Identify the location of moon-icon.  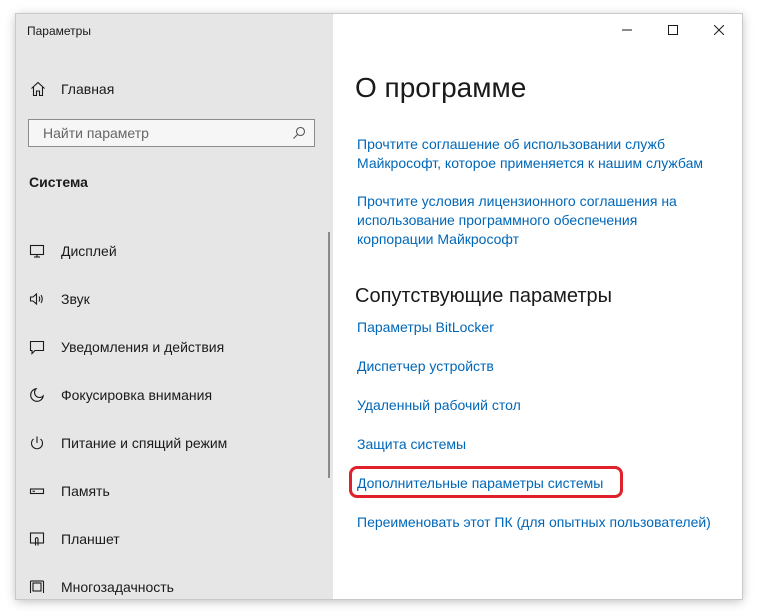
(37, 395).